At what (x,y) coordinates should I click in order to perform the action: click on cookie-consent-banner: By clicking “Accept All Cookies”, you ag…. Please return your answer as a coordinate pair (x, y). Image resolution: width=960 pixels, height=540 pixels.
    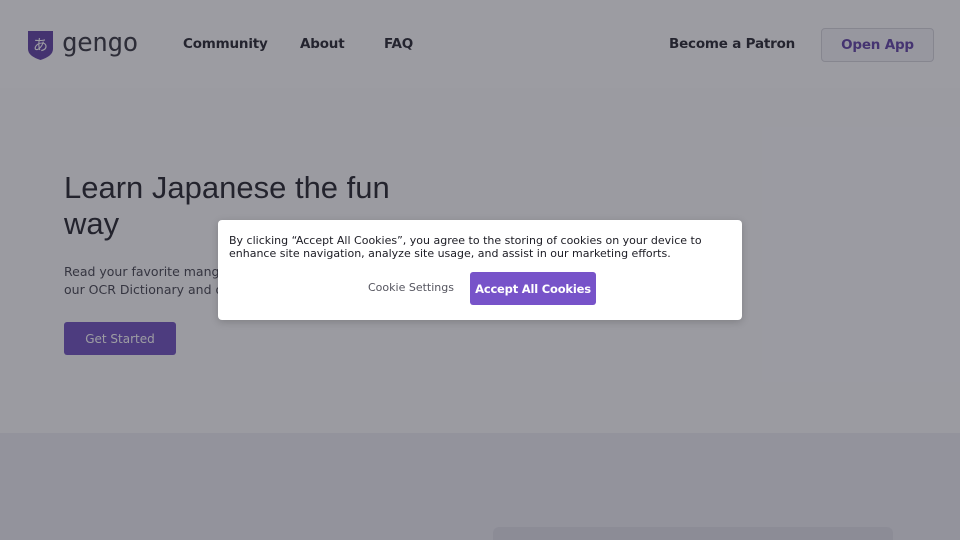
    Looking at the image, I should click on (480, 270).